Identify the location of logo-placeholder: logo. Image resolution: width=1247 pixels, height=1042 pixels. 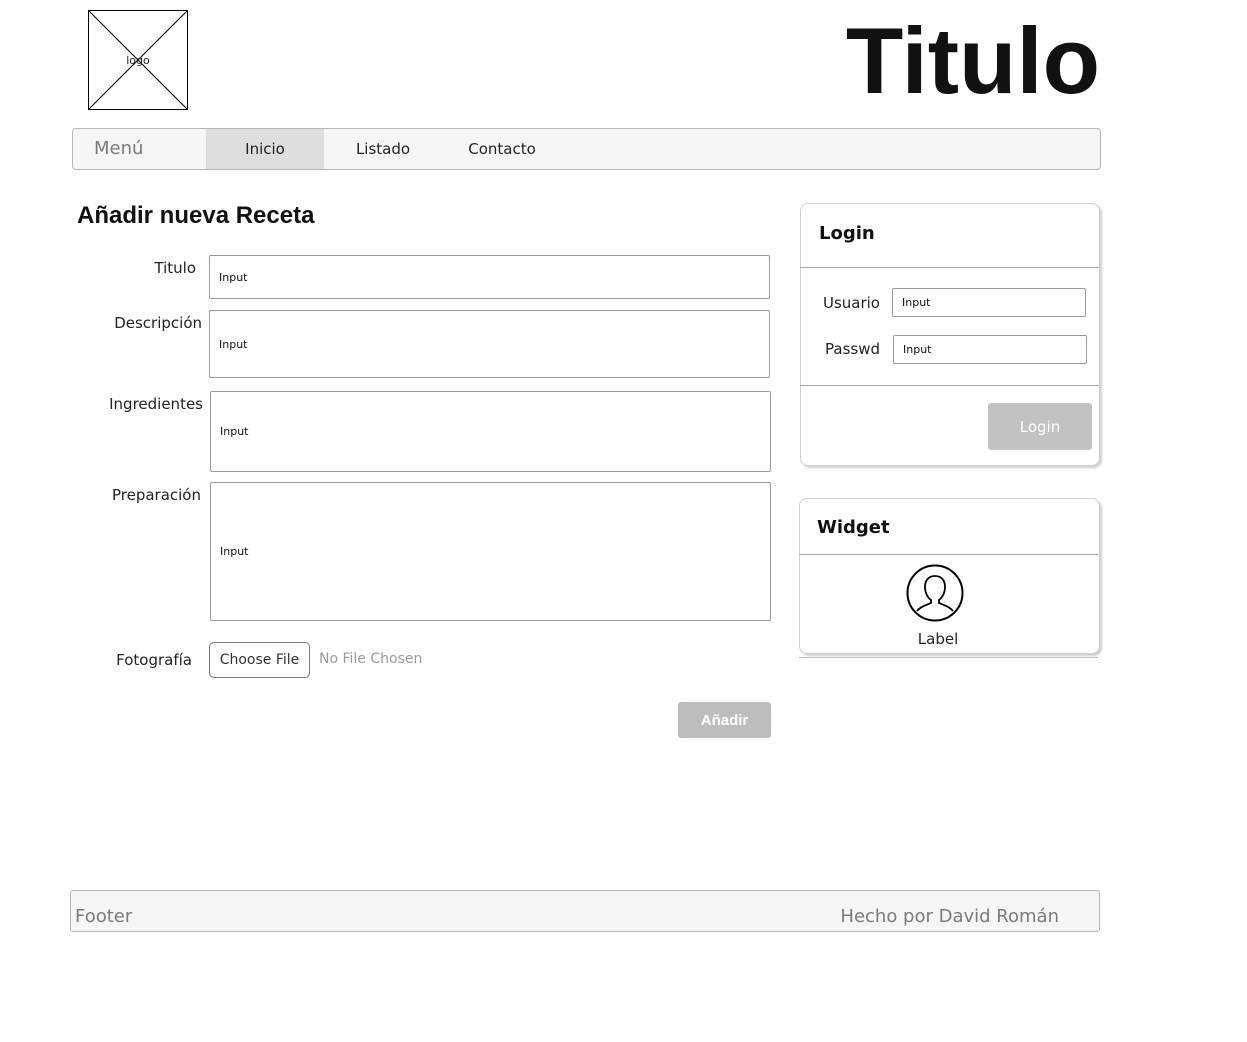
(138, 60).